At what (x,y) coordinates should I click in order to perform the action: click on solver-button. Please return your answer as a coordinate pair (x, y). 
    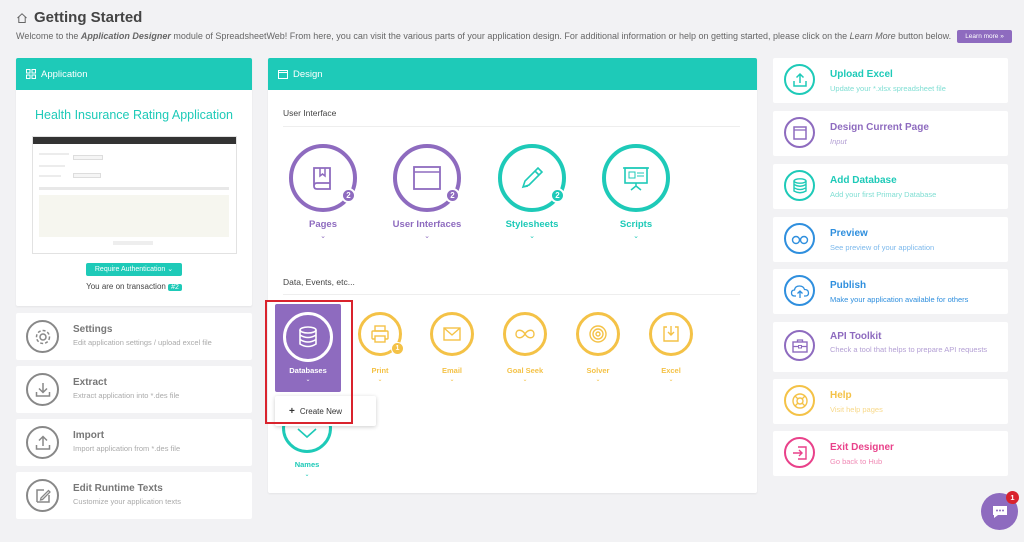
    Looking at the image, I should click on (598, 334).